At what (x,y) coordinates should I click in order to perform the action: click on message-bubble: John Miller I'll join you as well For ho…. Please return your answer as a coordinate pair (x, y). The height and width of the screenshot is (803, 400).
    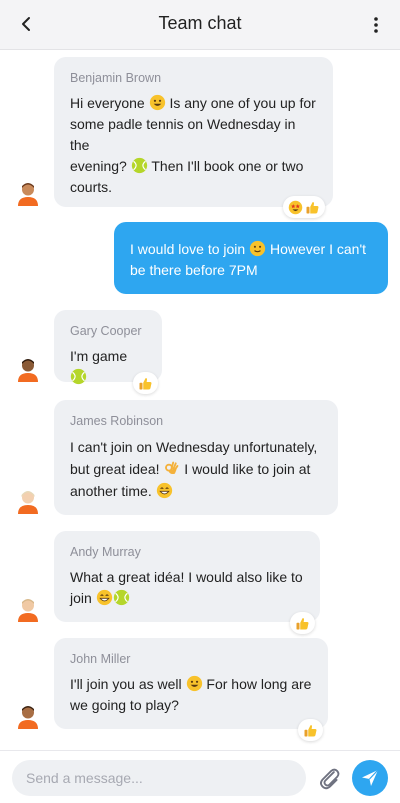
    Looking at the image, I should click on (191, 683).